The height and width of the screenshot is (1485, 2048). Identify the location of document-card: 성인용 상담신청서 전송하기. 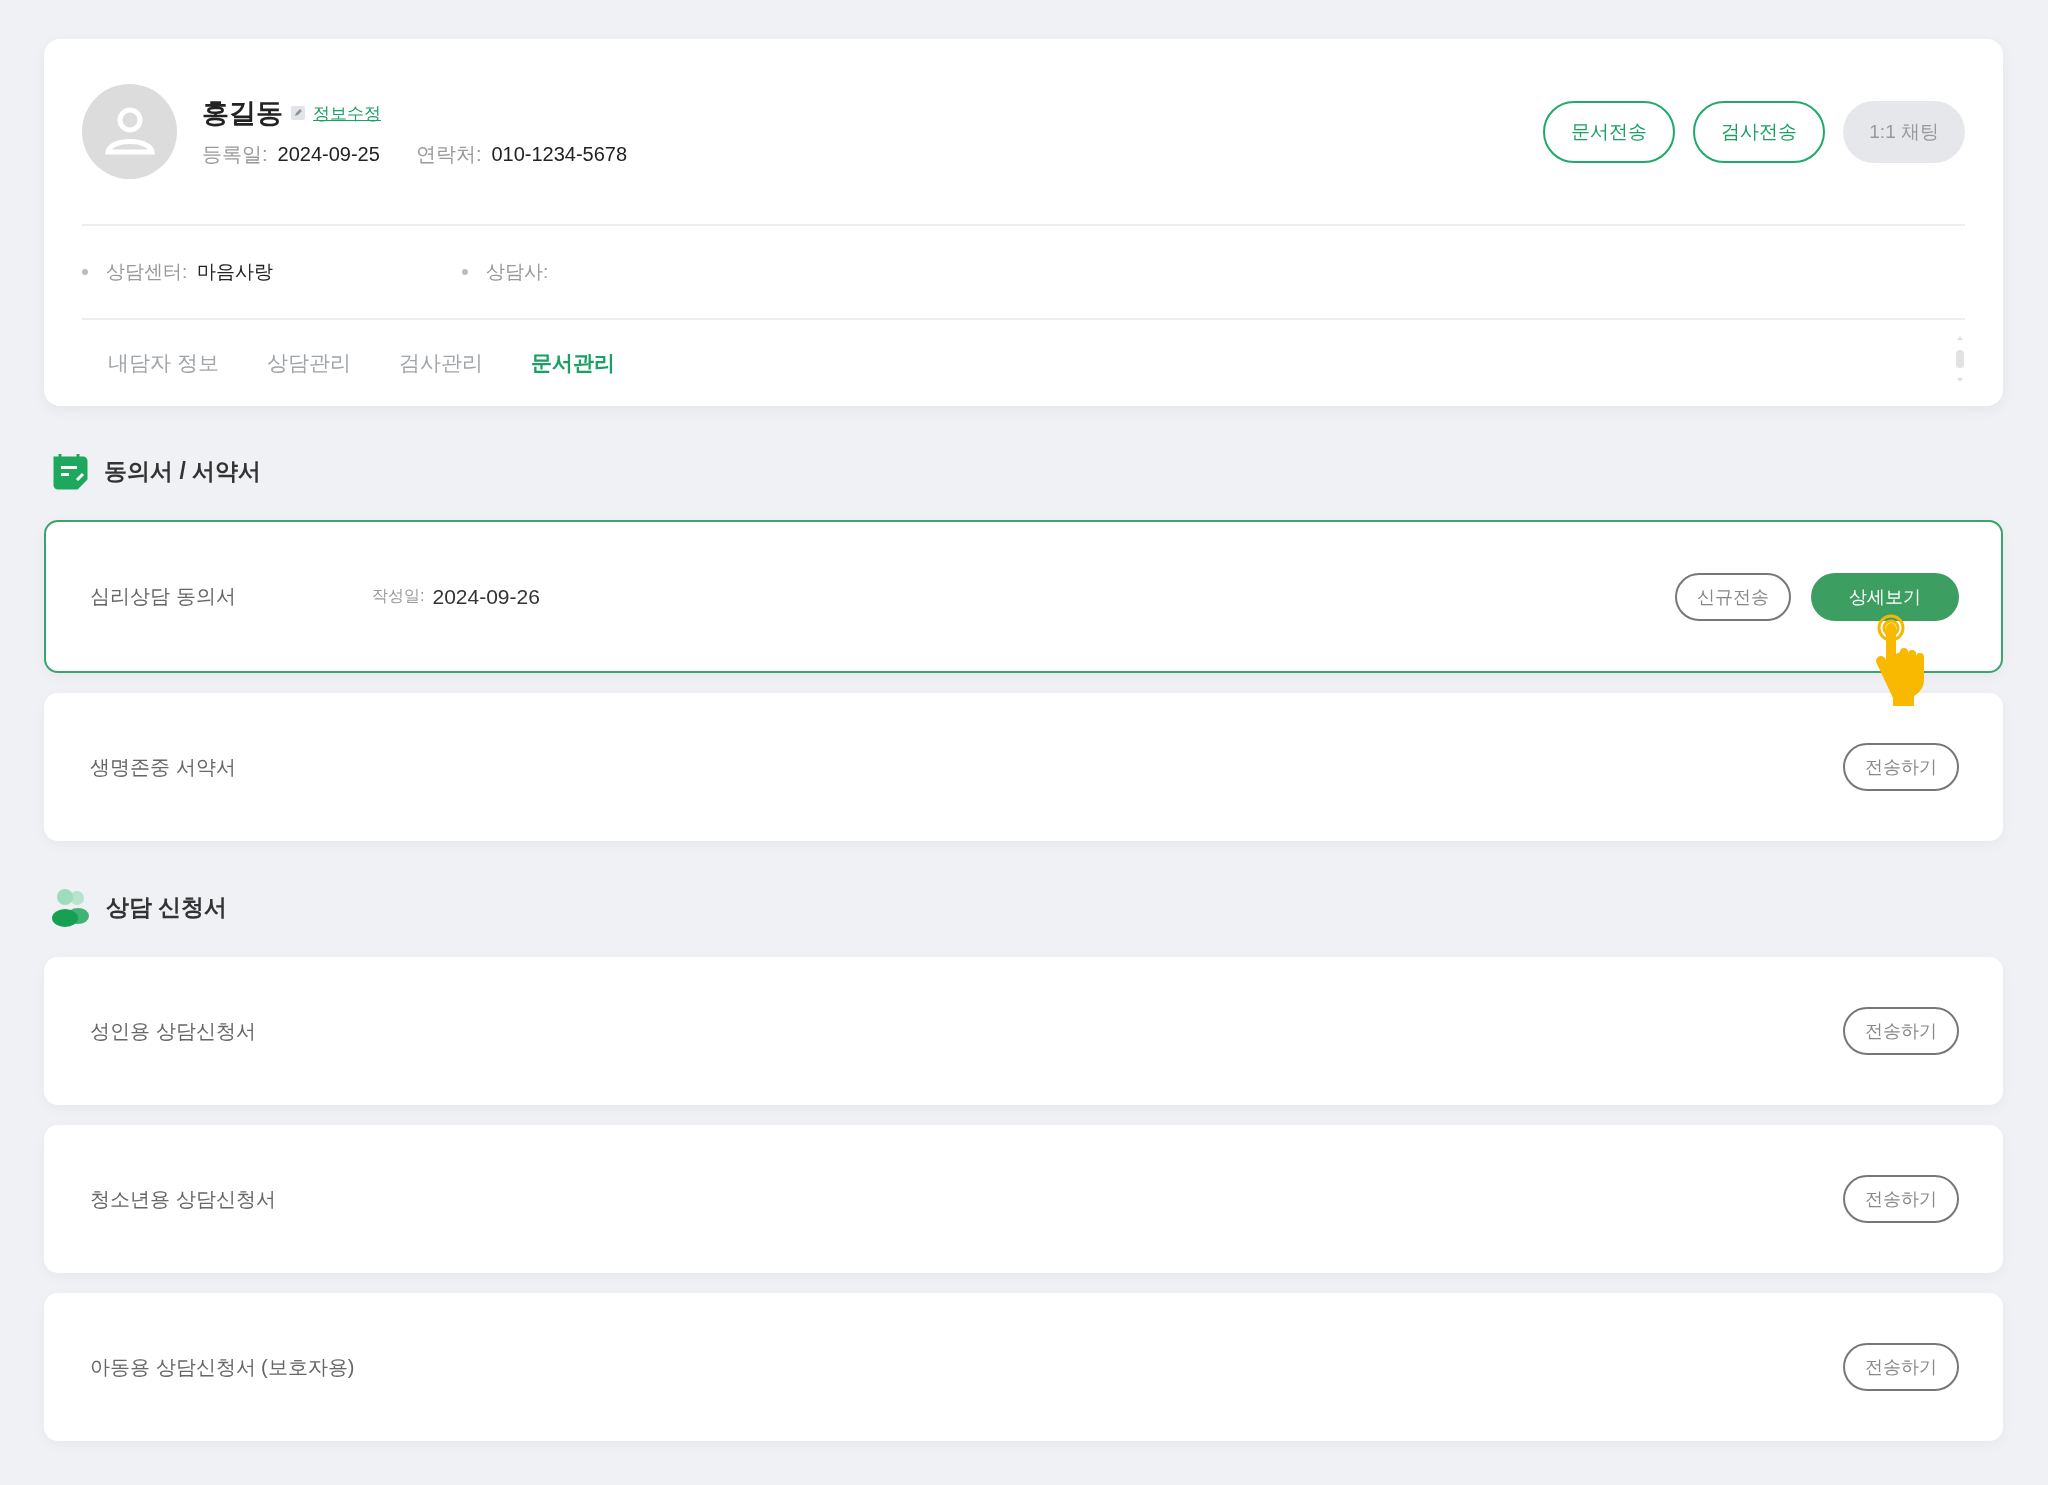
(1023, 1031).